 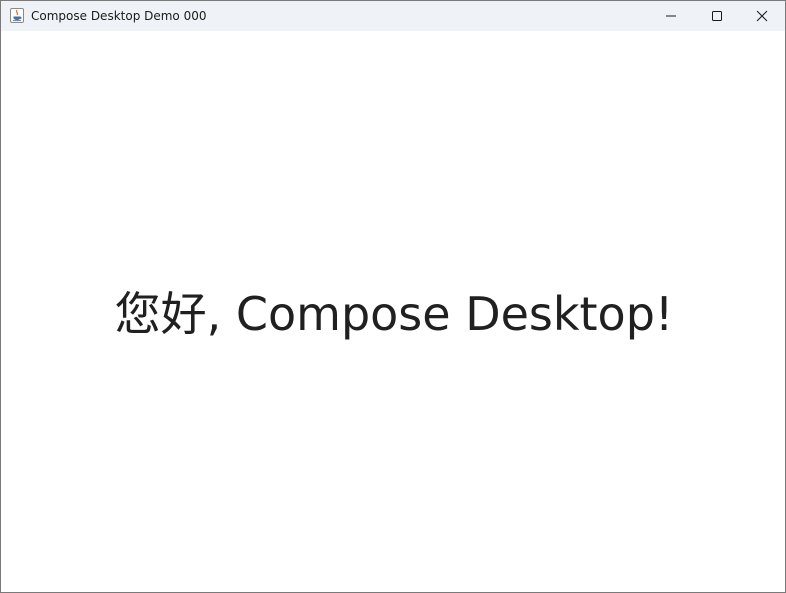 I want to click on greeting-text: 您好, Compose Desktop!, so click(x=394, y=314).